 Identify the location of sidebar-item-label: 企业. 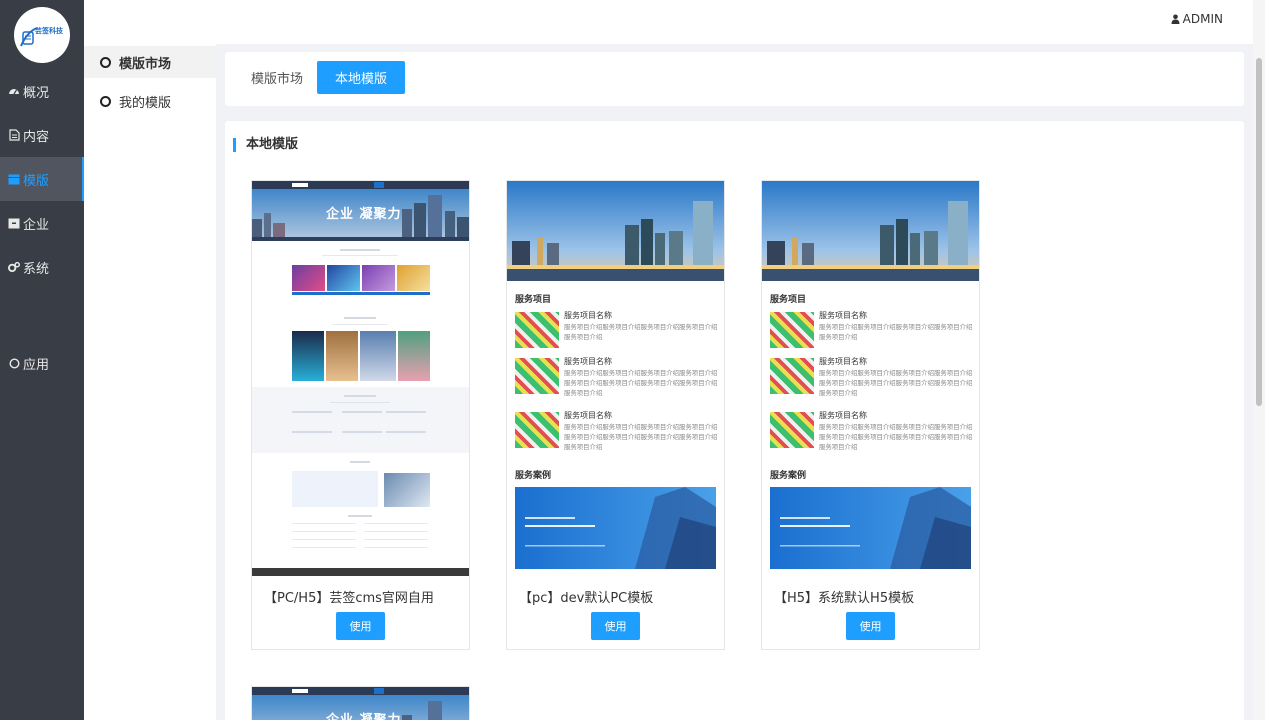
(36, 225).